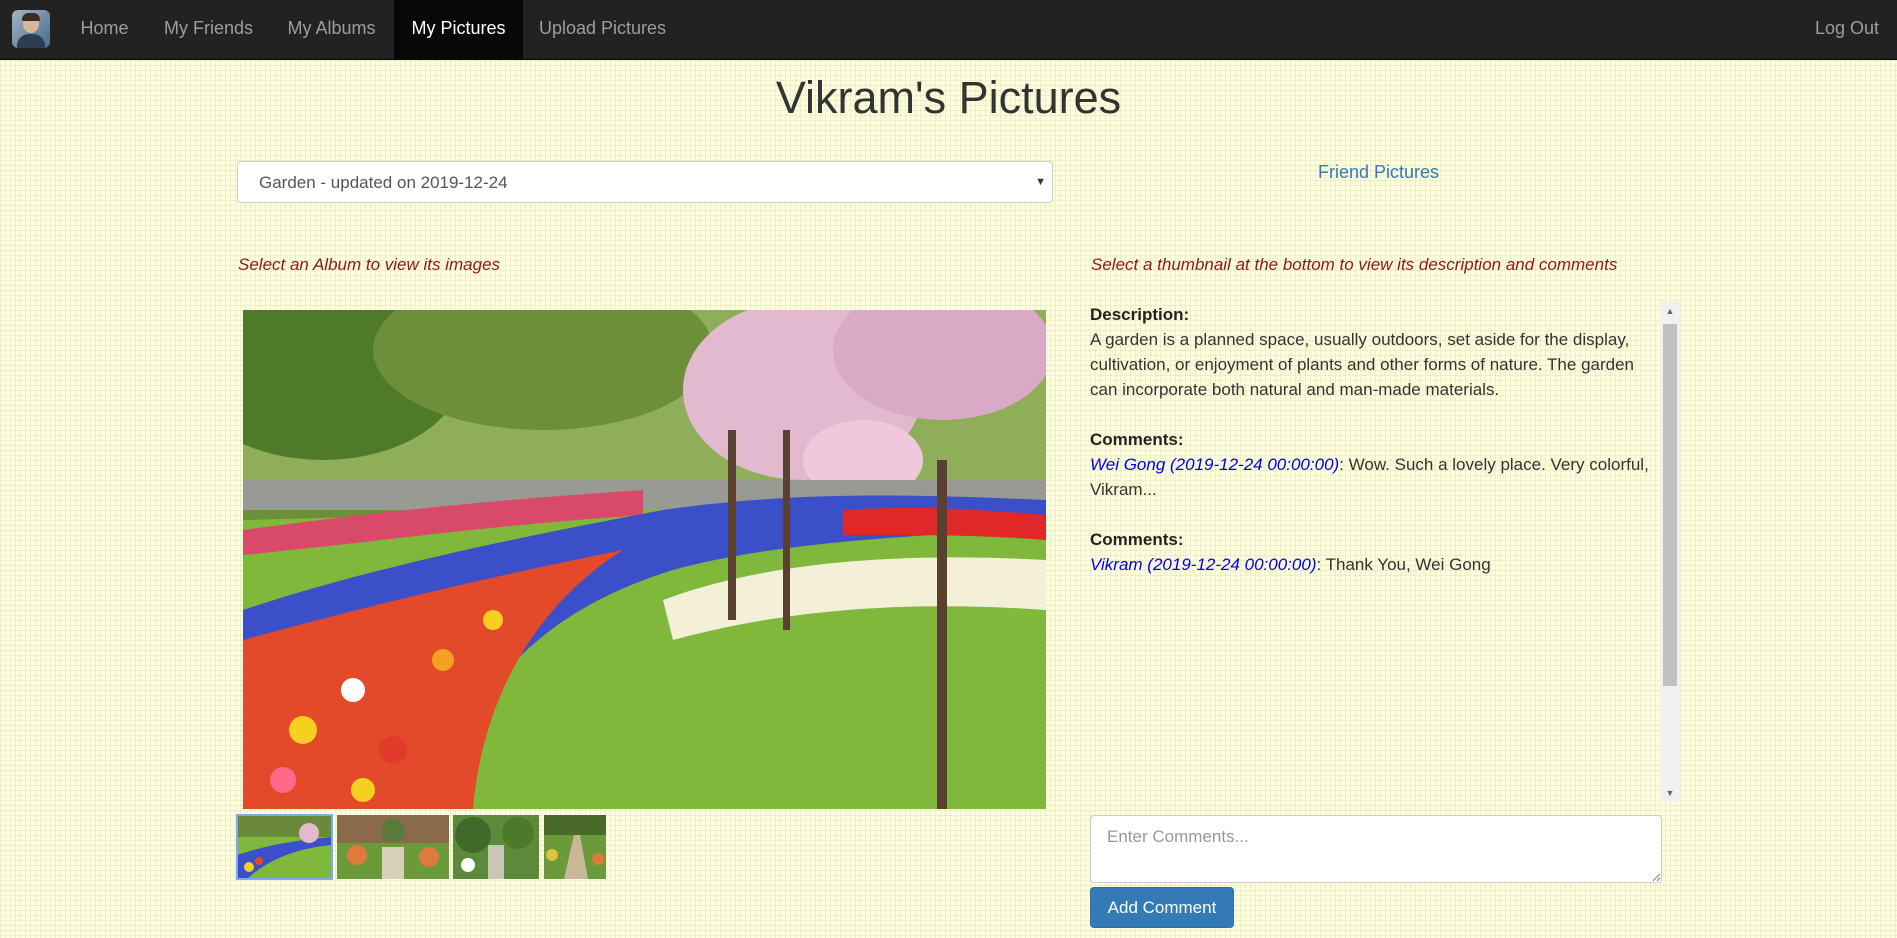  I want to click on album-select-value: Garden - updated on 2019-12-24, so click(383, 182).